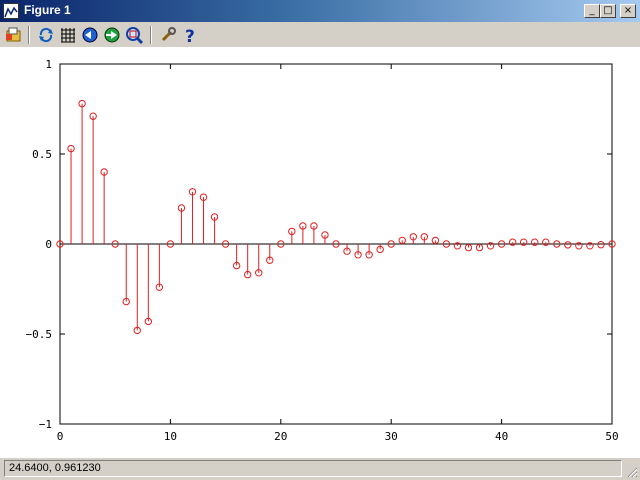 The width and height of the screenshot is (640, 480). I want to click on grid-icon, so click(68, 35).